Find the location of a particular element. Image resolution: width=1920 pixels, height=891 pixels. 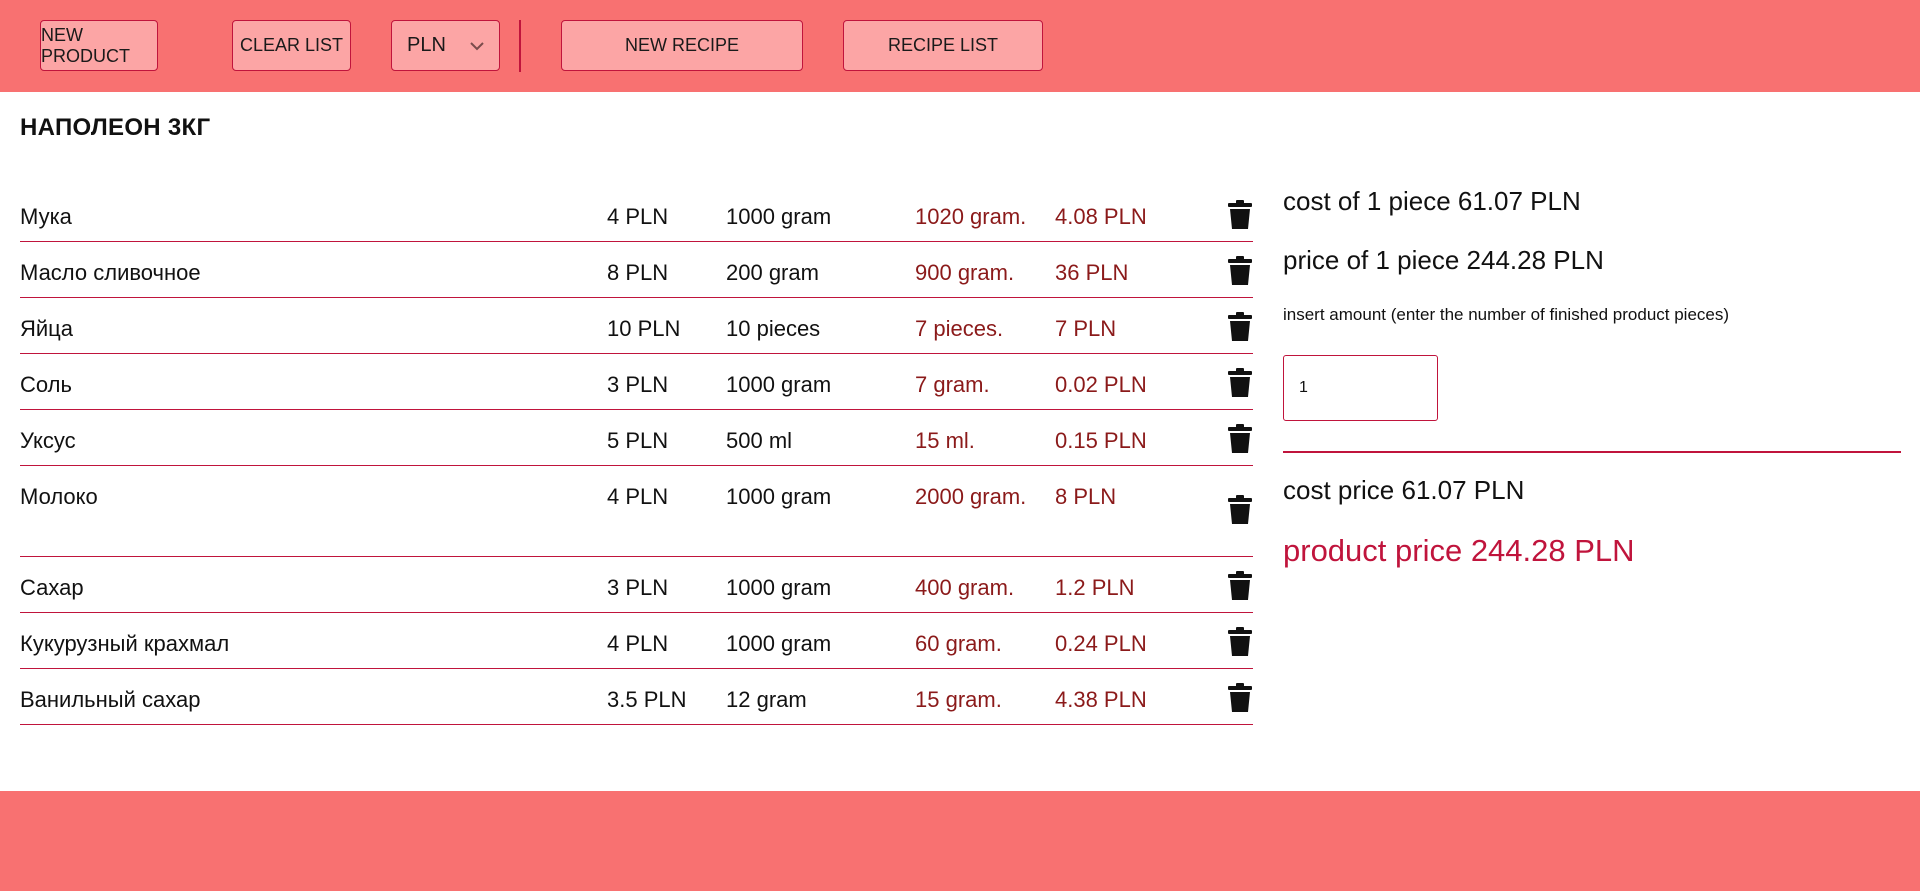

currency-select: PLN is located at coordinates (445, 45).